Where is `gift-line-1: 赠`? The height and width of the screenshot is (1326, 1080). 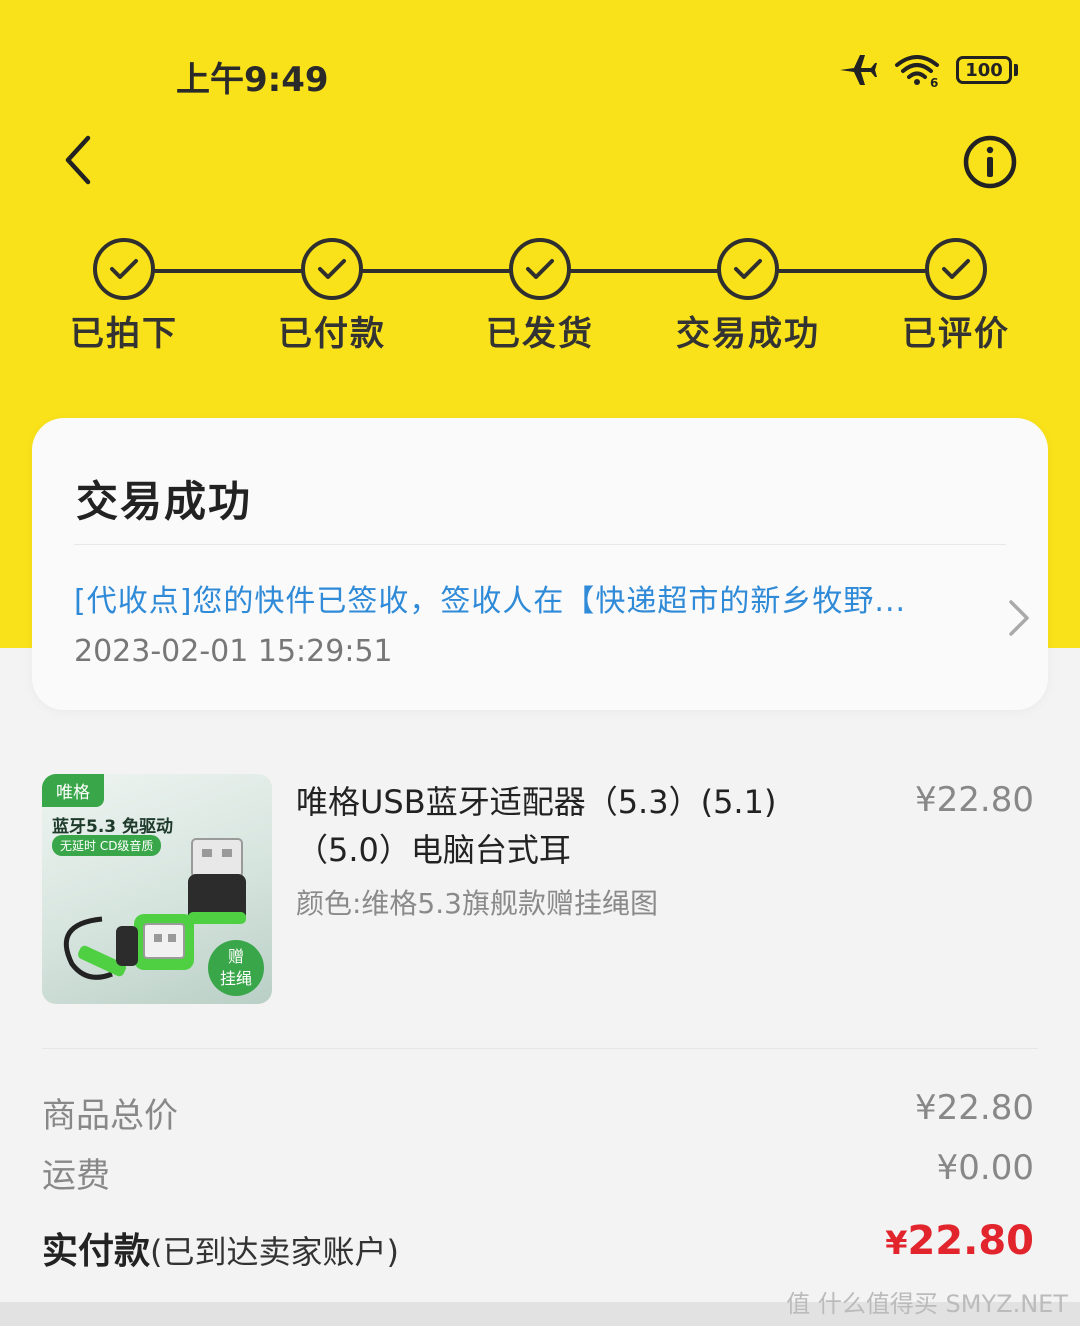
gift-line-1: 赠 is located at coordinates (235, 956).